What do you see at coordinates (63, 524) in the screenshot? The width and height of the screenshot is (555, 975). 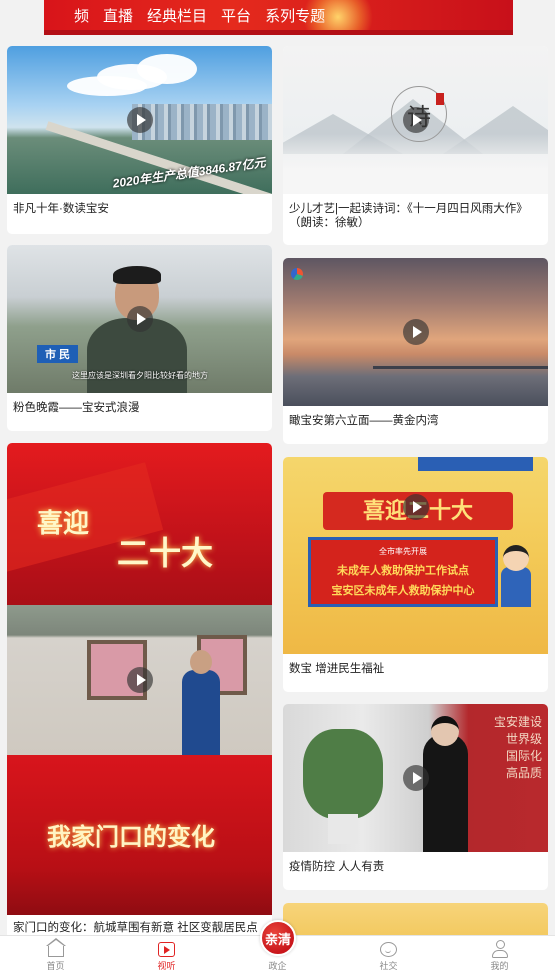 I see `thumbnail-text-top-1: 喜迎` at bounding box center [63, 524].